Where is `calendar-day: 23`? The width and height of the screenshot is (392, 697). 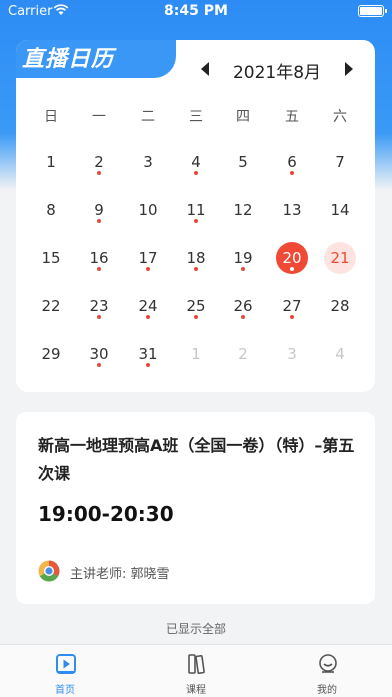 calendar-day: 23 is located at coordinates (99, 308).